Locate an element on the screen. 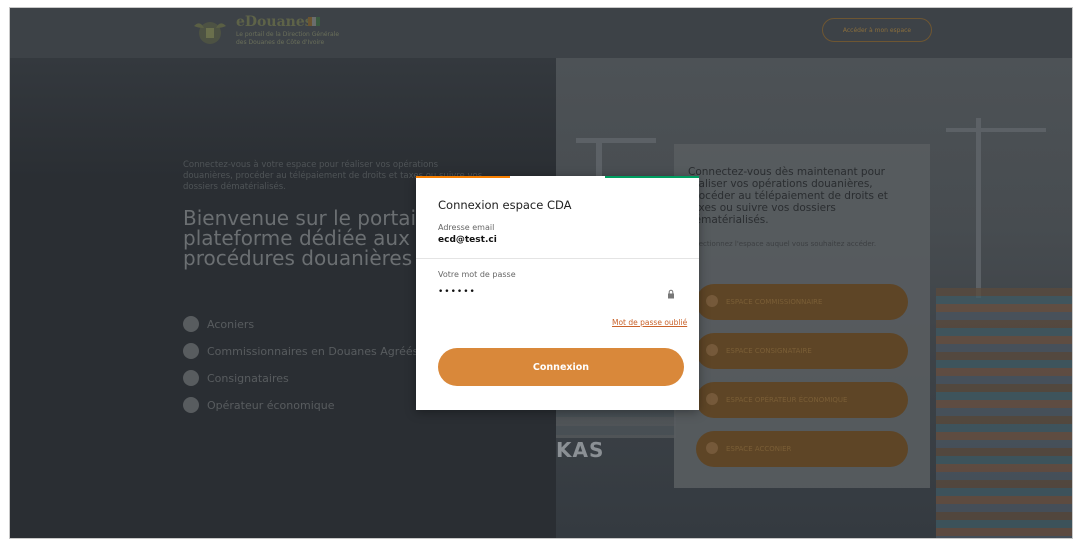 This screenshot has width=1089, height=539. actor-label: Consignataires is located at coordinates (248, 378).